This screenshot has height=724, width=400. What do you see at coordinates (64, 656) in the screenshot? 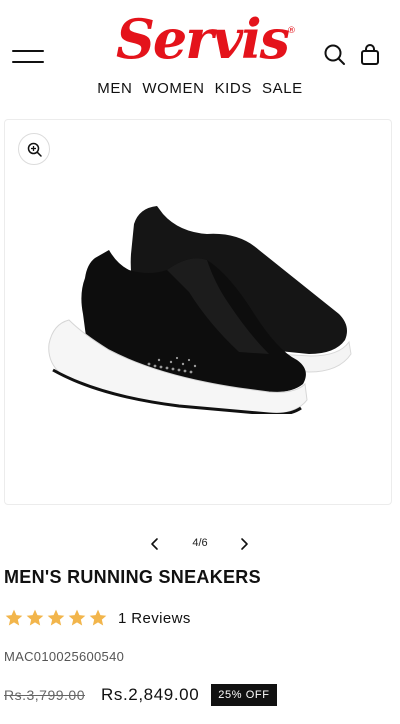
I see `product-sku: MAC010025600540` at bounding box center [64, 656].